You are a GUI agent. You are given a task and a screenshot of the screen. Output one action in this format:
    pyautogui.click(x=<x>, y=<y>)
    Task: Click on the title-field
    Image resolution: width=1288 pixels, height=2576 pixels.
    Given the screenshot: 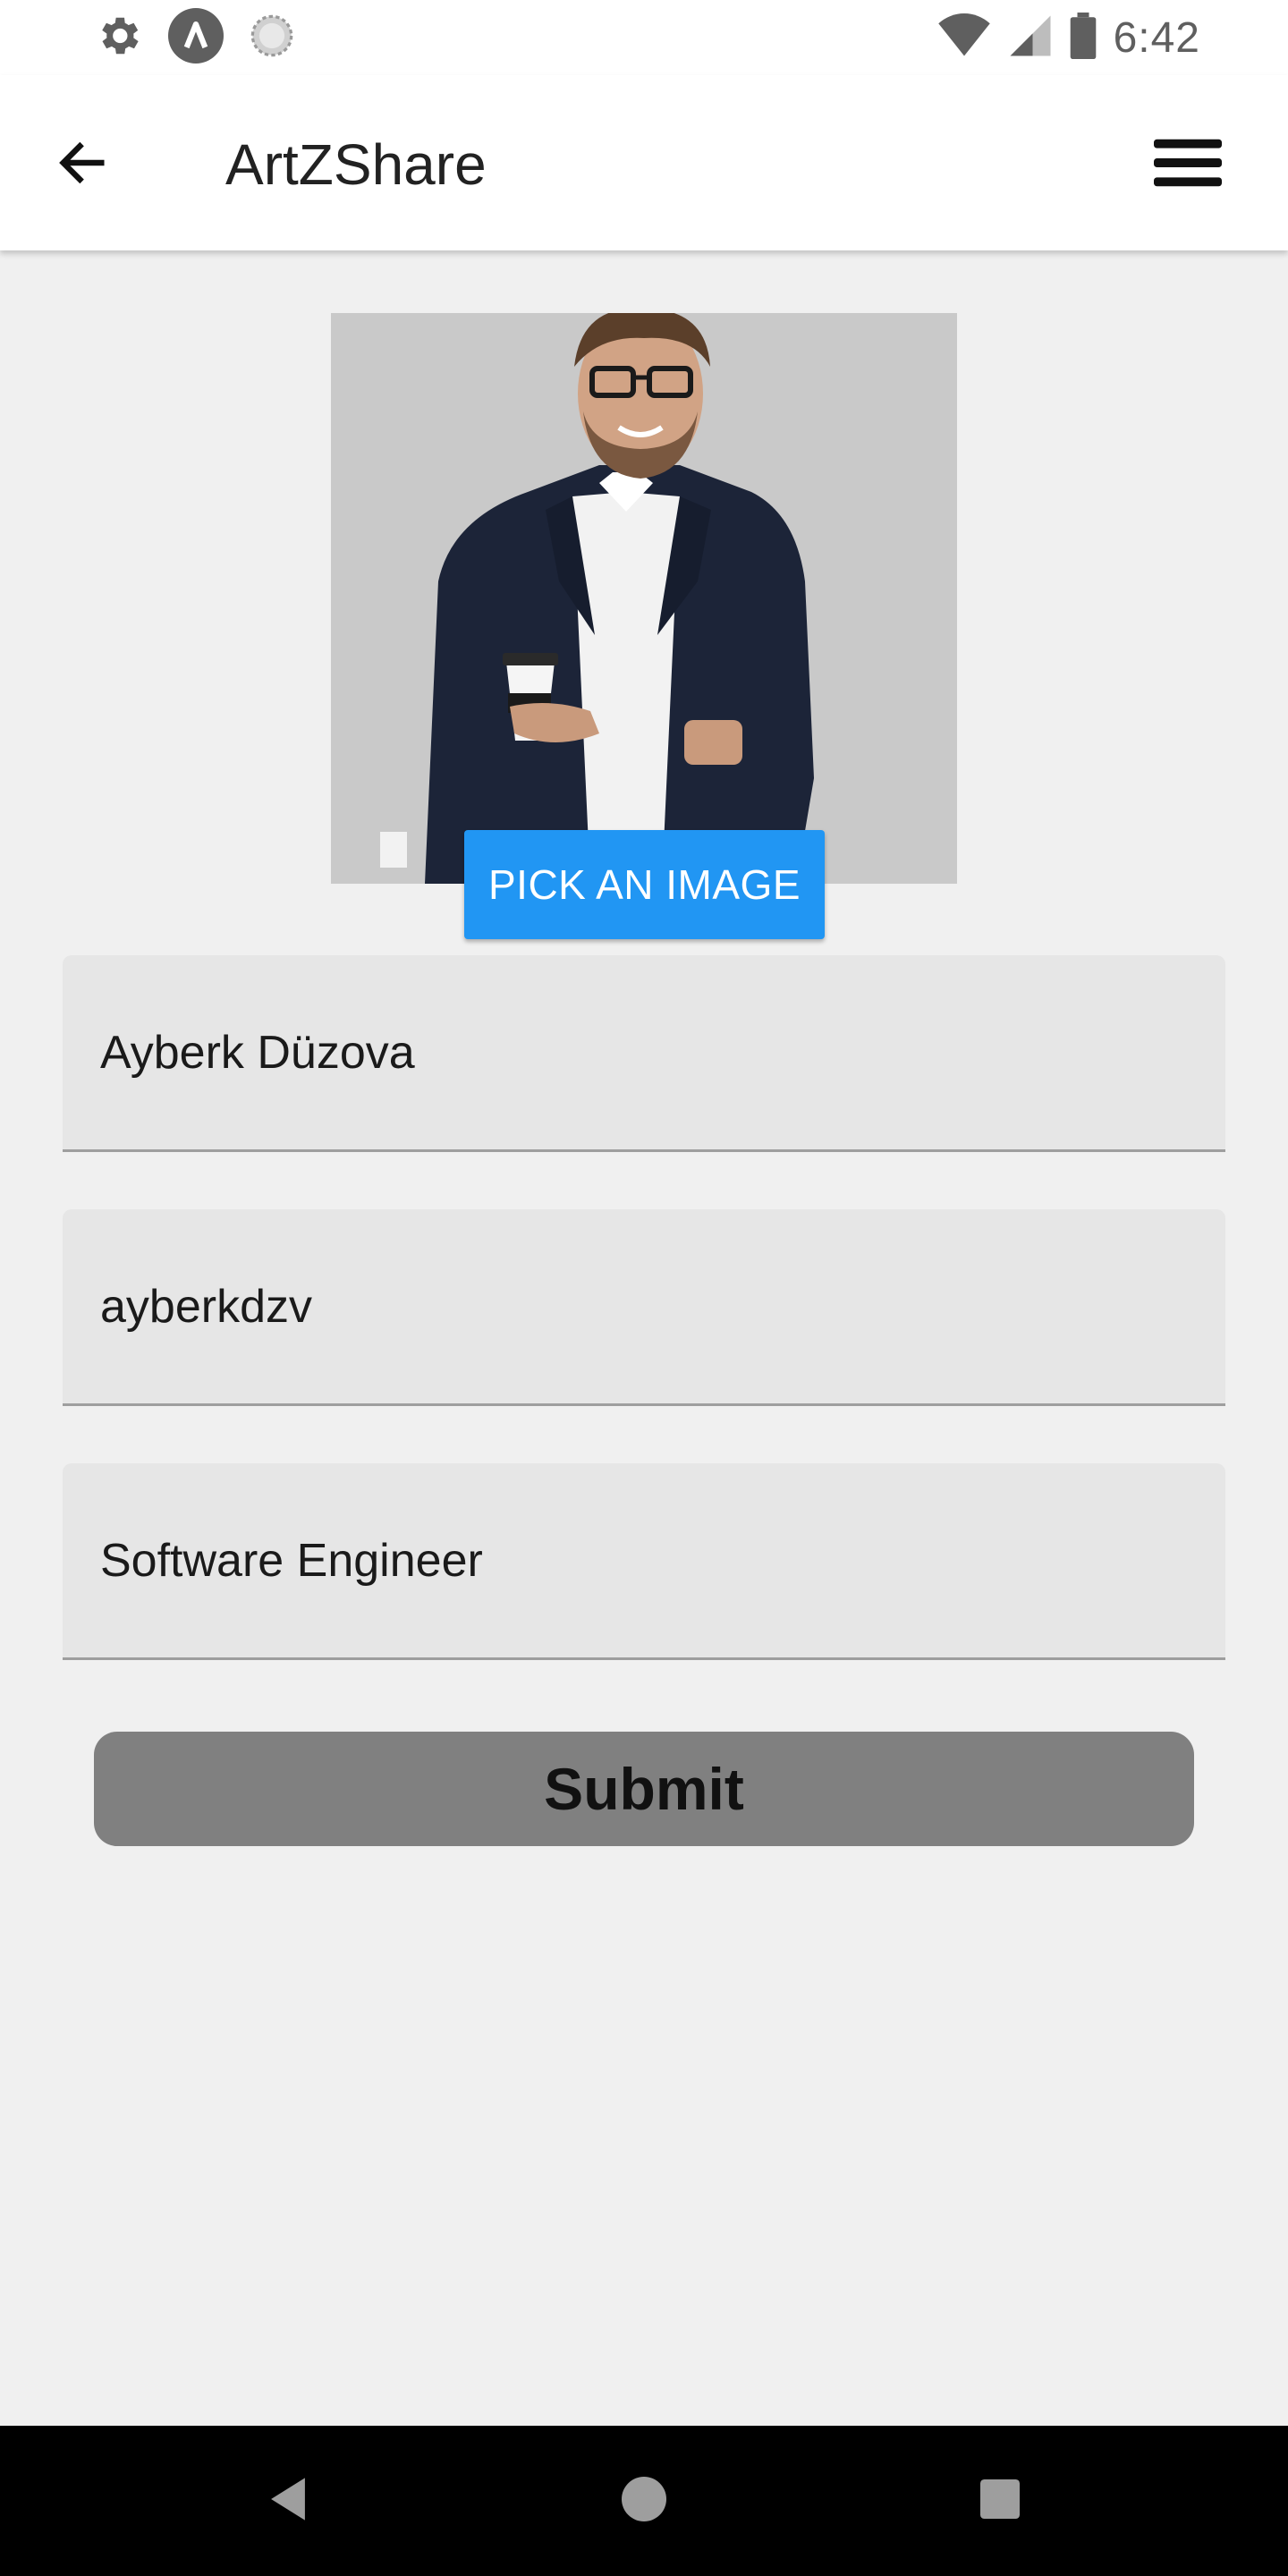 What is the action you would take?
    pyautogui.click(x=644, y=1561)
    